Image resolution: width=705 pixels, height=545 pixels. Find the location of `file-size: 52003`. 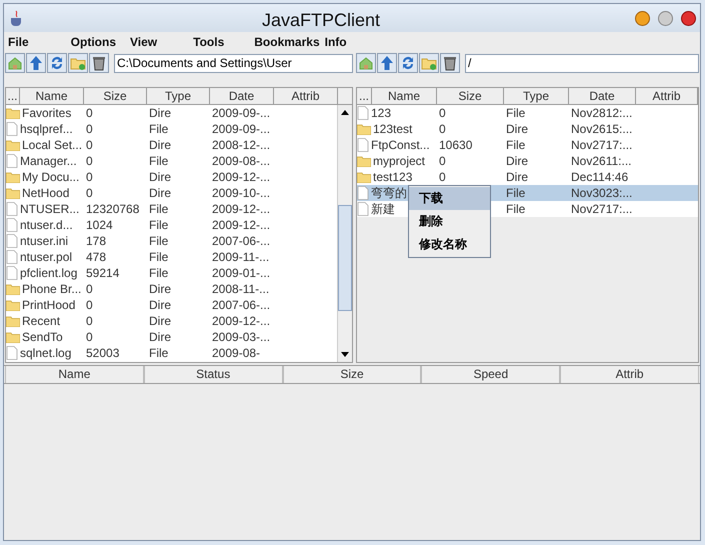

file-size: 52003 is located at coordinates (103, 353).